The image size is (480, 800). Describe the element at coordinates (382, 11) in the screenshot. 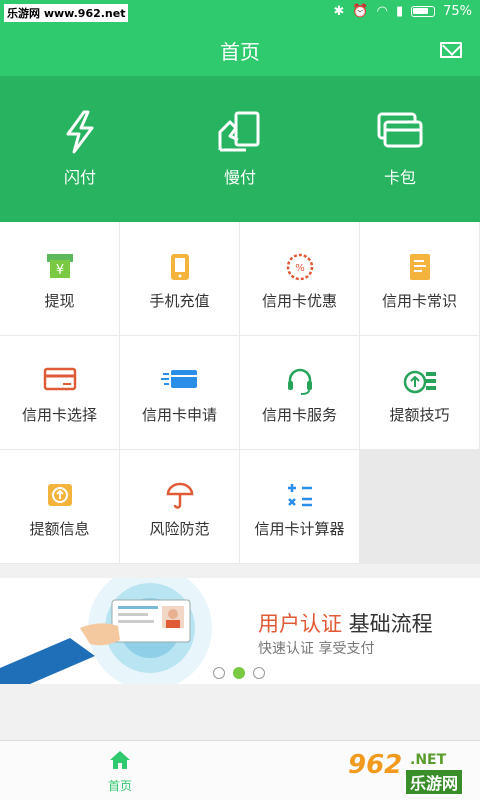

I see `wifi-icon: ◠` at that location.